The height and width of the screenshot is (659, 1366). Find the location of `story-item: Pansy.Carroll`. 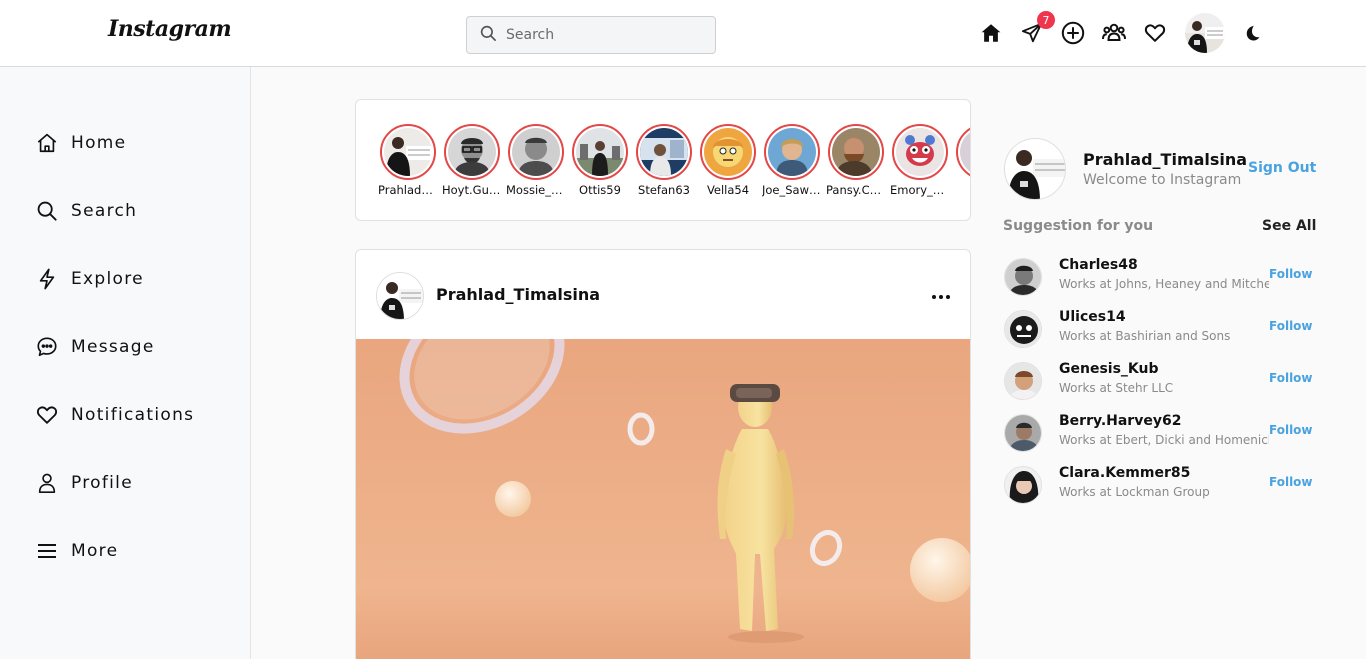

story-item: Pansy.Carroll is located at coordinates (856, 160).